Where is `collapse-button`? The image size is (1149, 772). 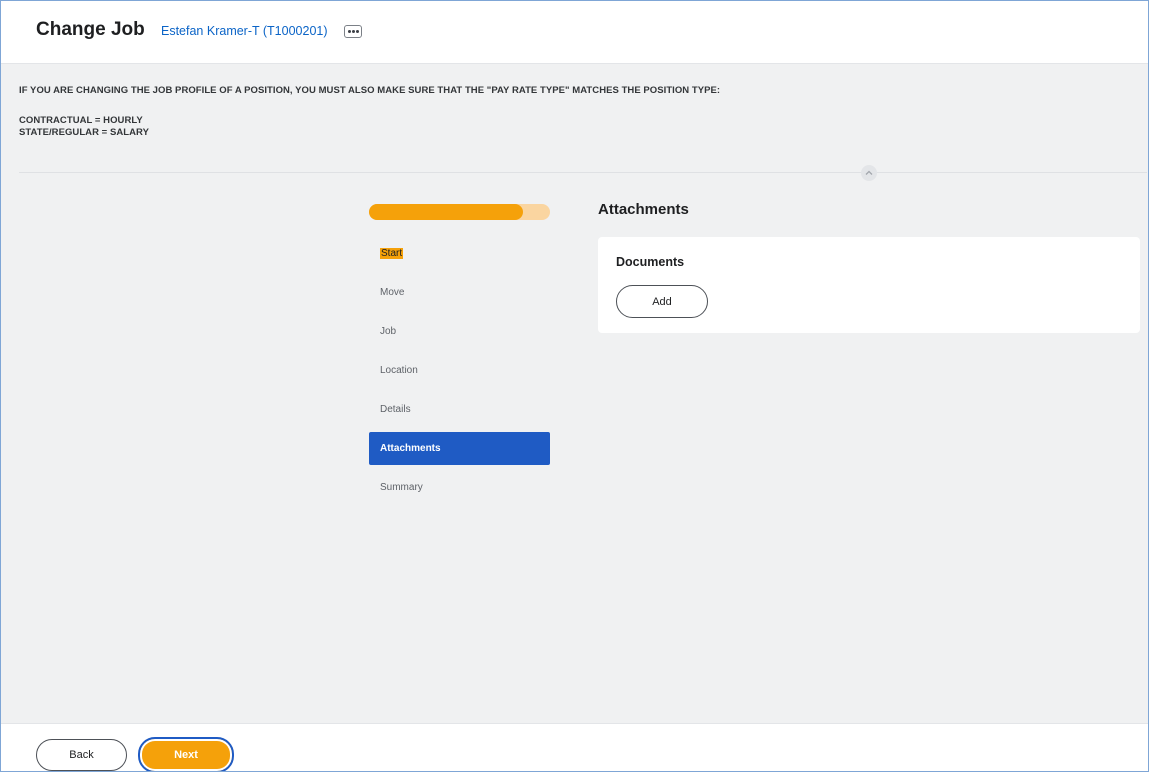 collapse-button is located at coordinates (869, 173).